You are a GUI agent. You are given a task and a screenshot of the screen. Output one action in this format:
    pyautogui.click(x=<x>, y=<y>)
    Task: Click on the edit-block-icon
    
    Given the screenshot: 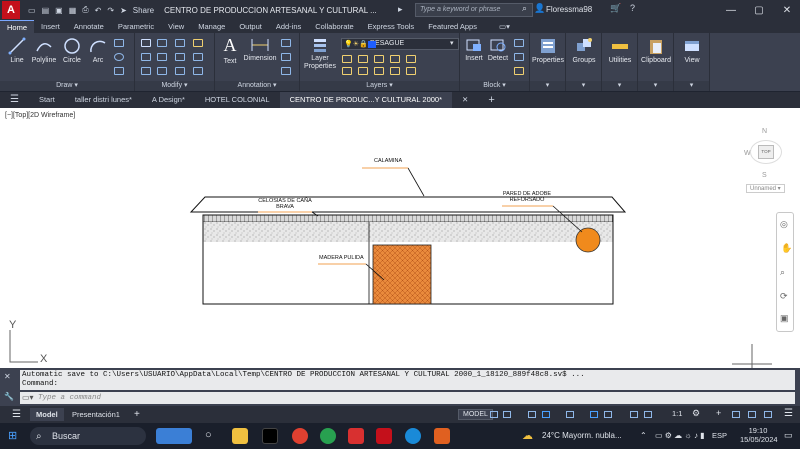 What is the action you would take?
    pyautogui.click(x=519, y=57)
    